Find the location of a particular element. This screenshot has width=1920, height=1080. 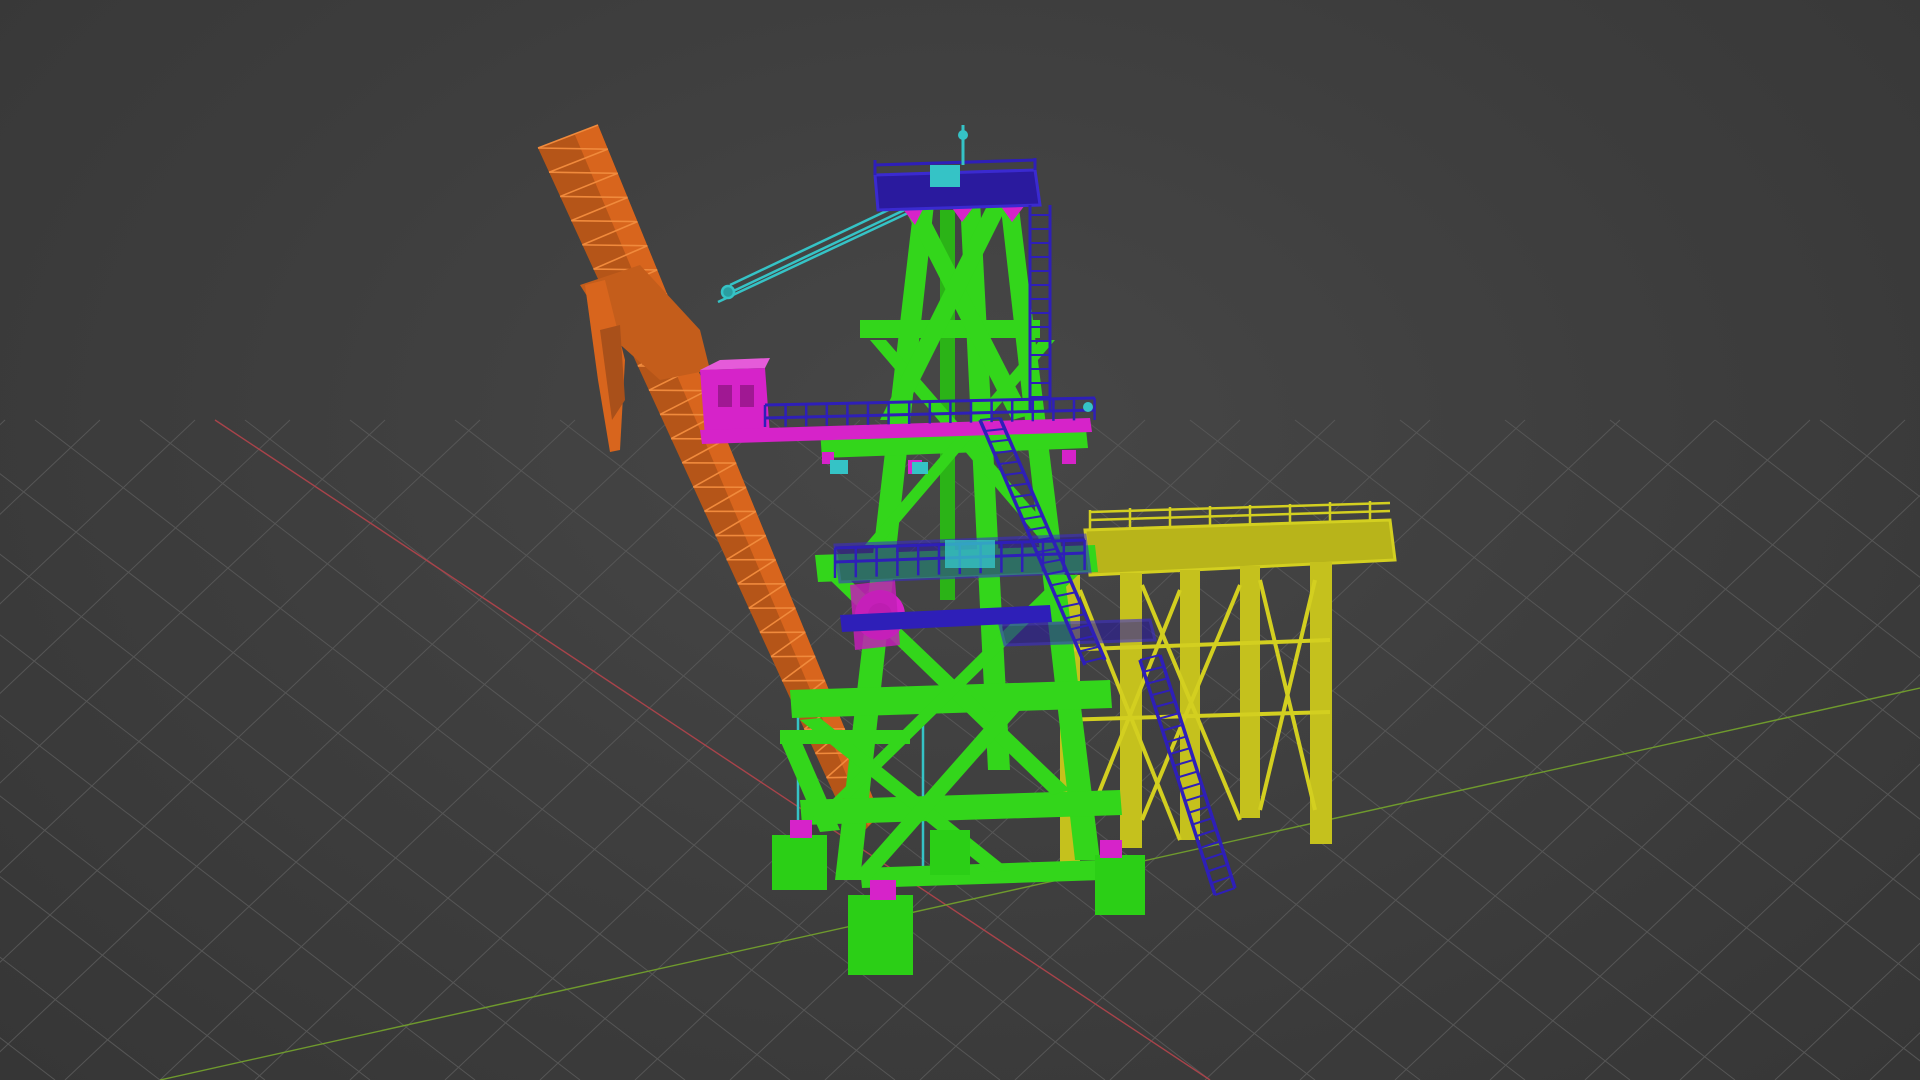

top-ladder-rungs is located at coordinates (1040, 306).